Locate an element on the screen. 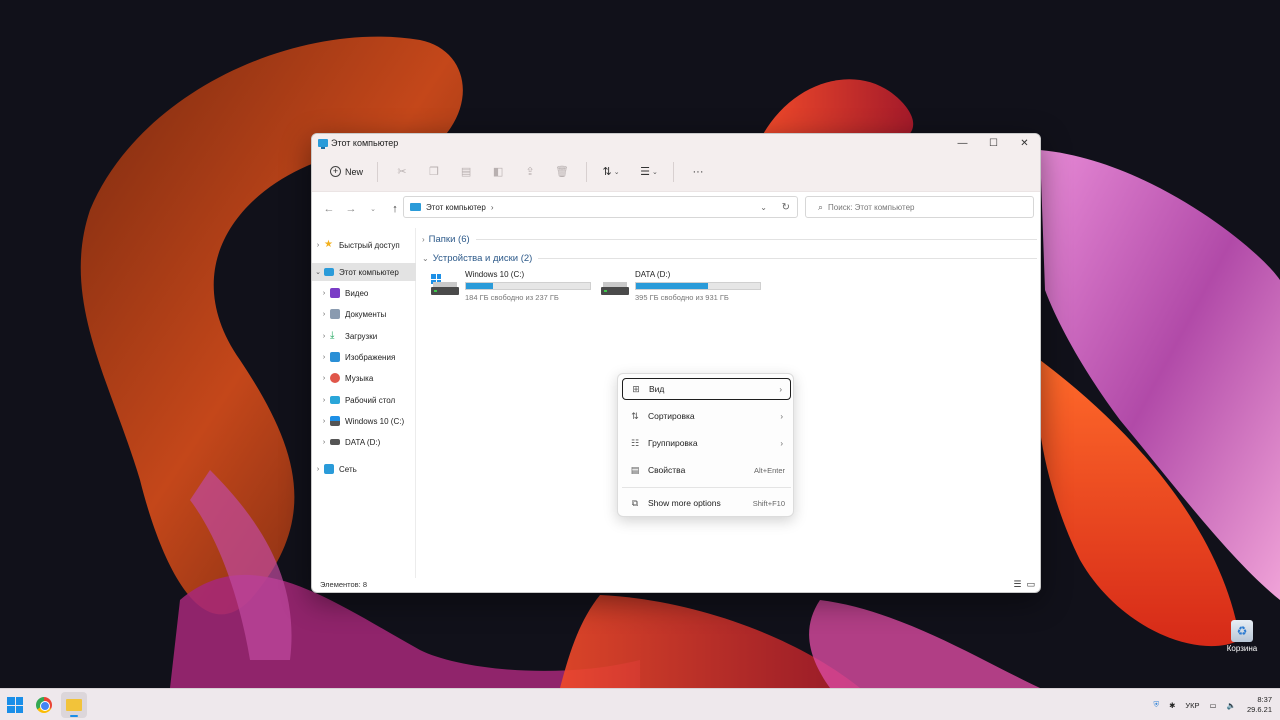 The height and width of the screenshot is (720, 1280). cut-button: ✂ is located at coordinates (402, 172).